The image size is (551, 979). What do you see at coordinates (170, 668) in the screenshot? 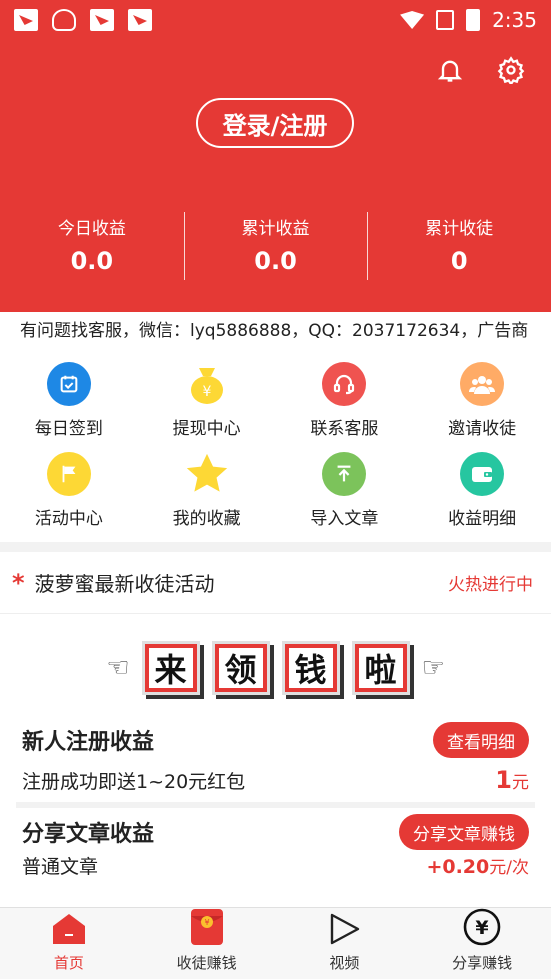
I see `banner-char: 来` at bounding box center [170, 668].